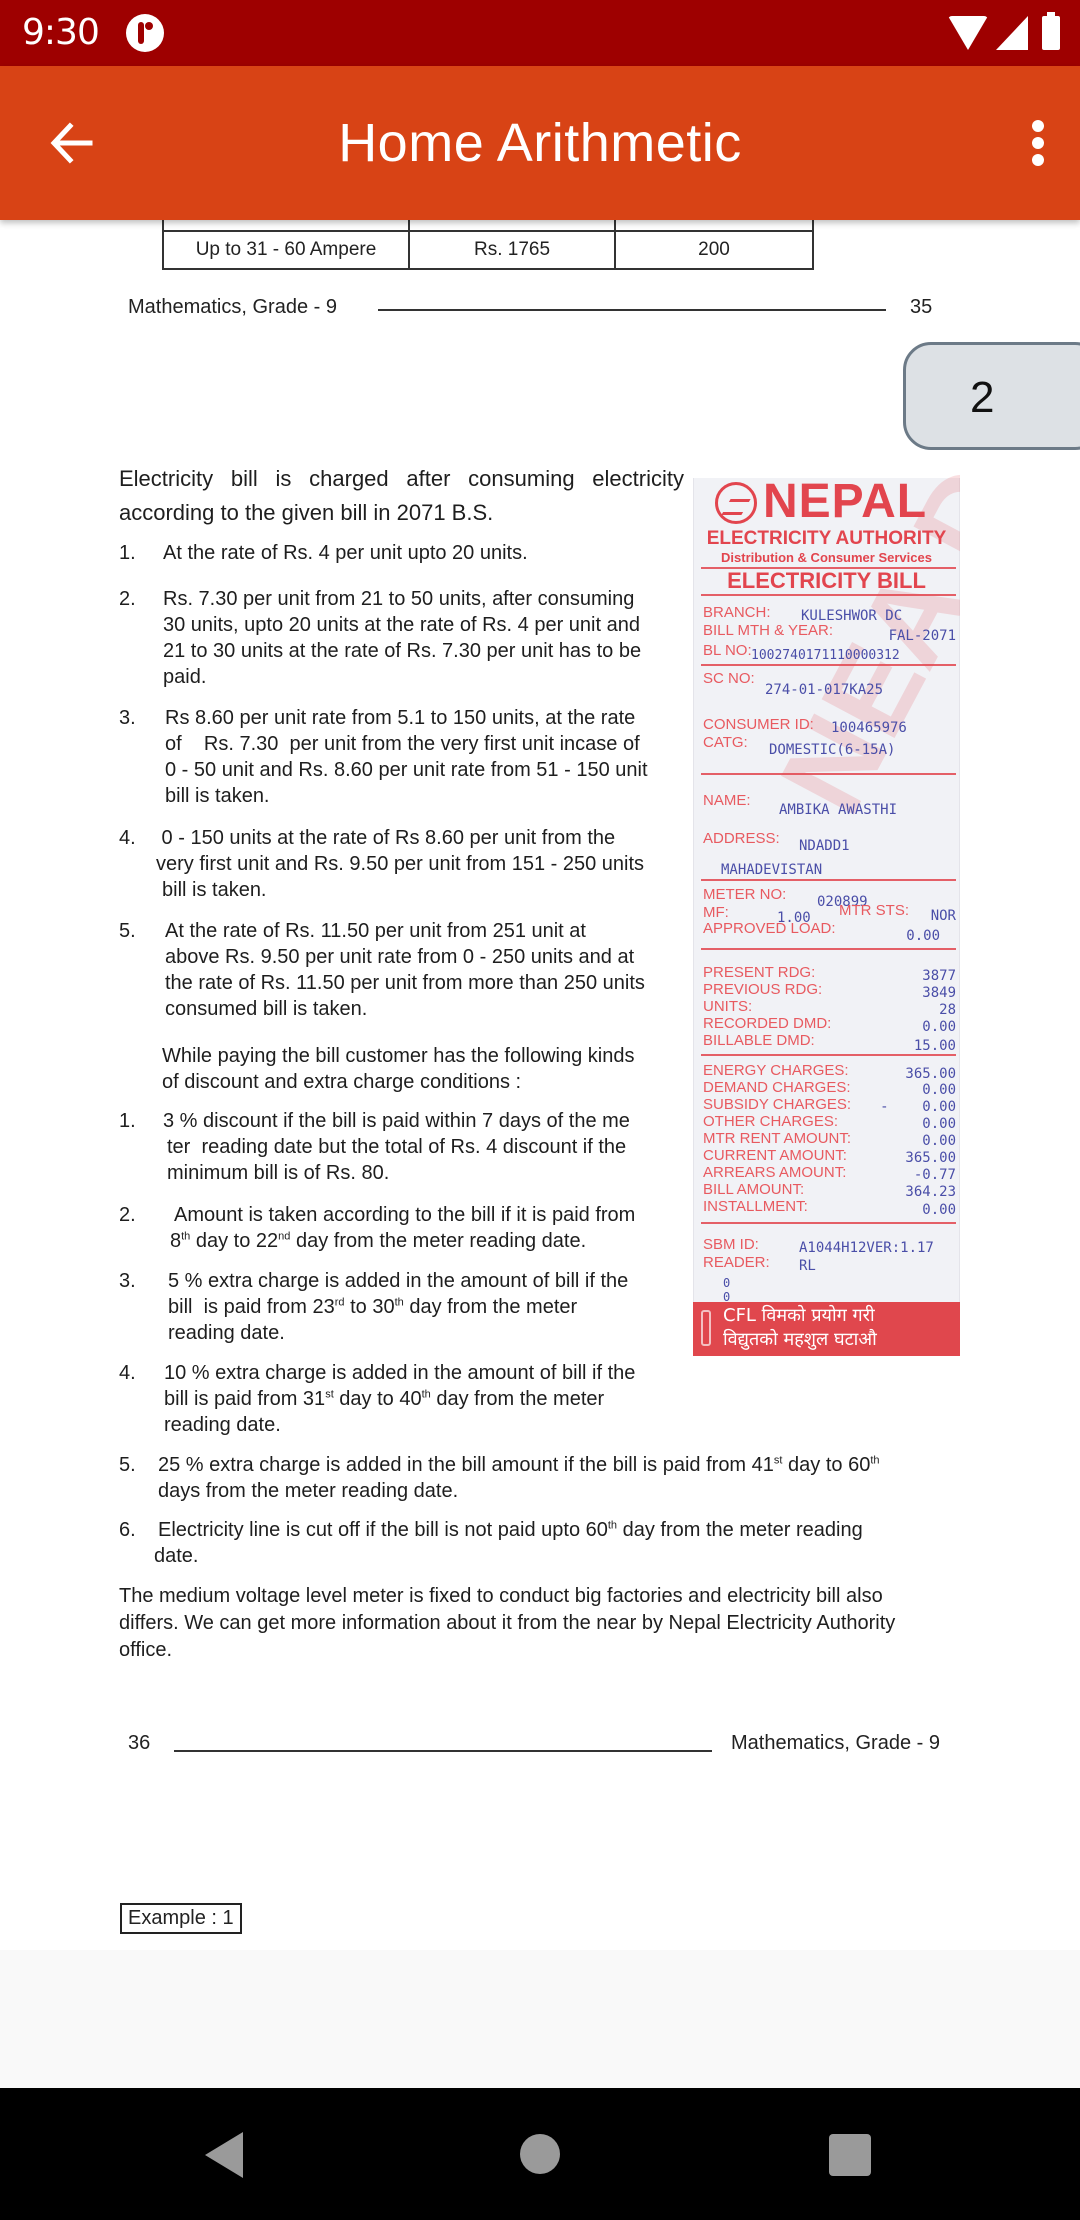 This screenshot has height=2220, width=1080. What do you see at coordinates (826, 538) in the screenshot?
I see `bill-authority: ELECTRICITY AUTHORITY` at bounding box center [826, 538].